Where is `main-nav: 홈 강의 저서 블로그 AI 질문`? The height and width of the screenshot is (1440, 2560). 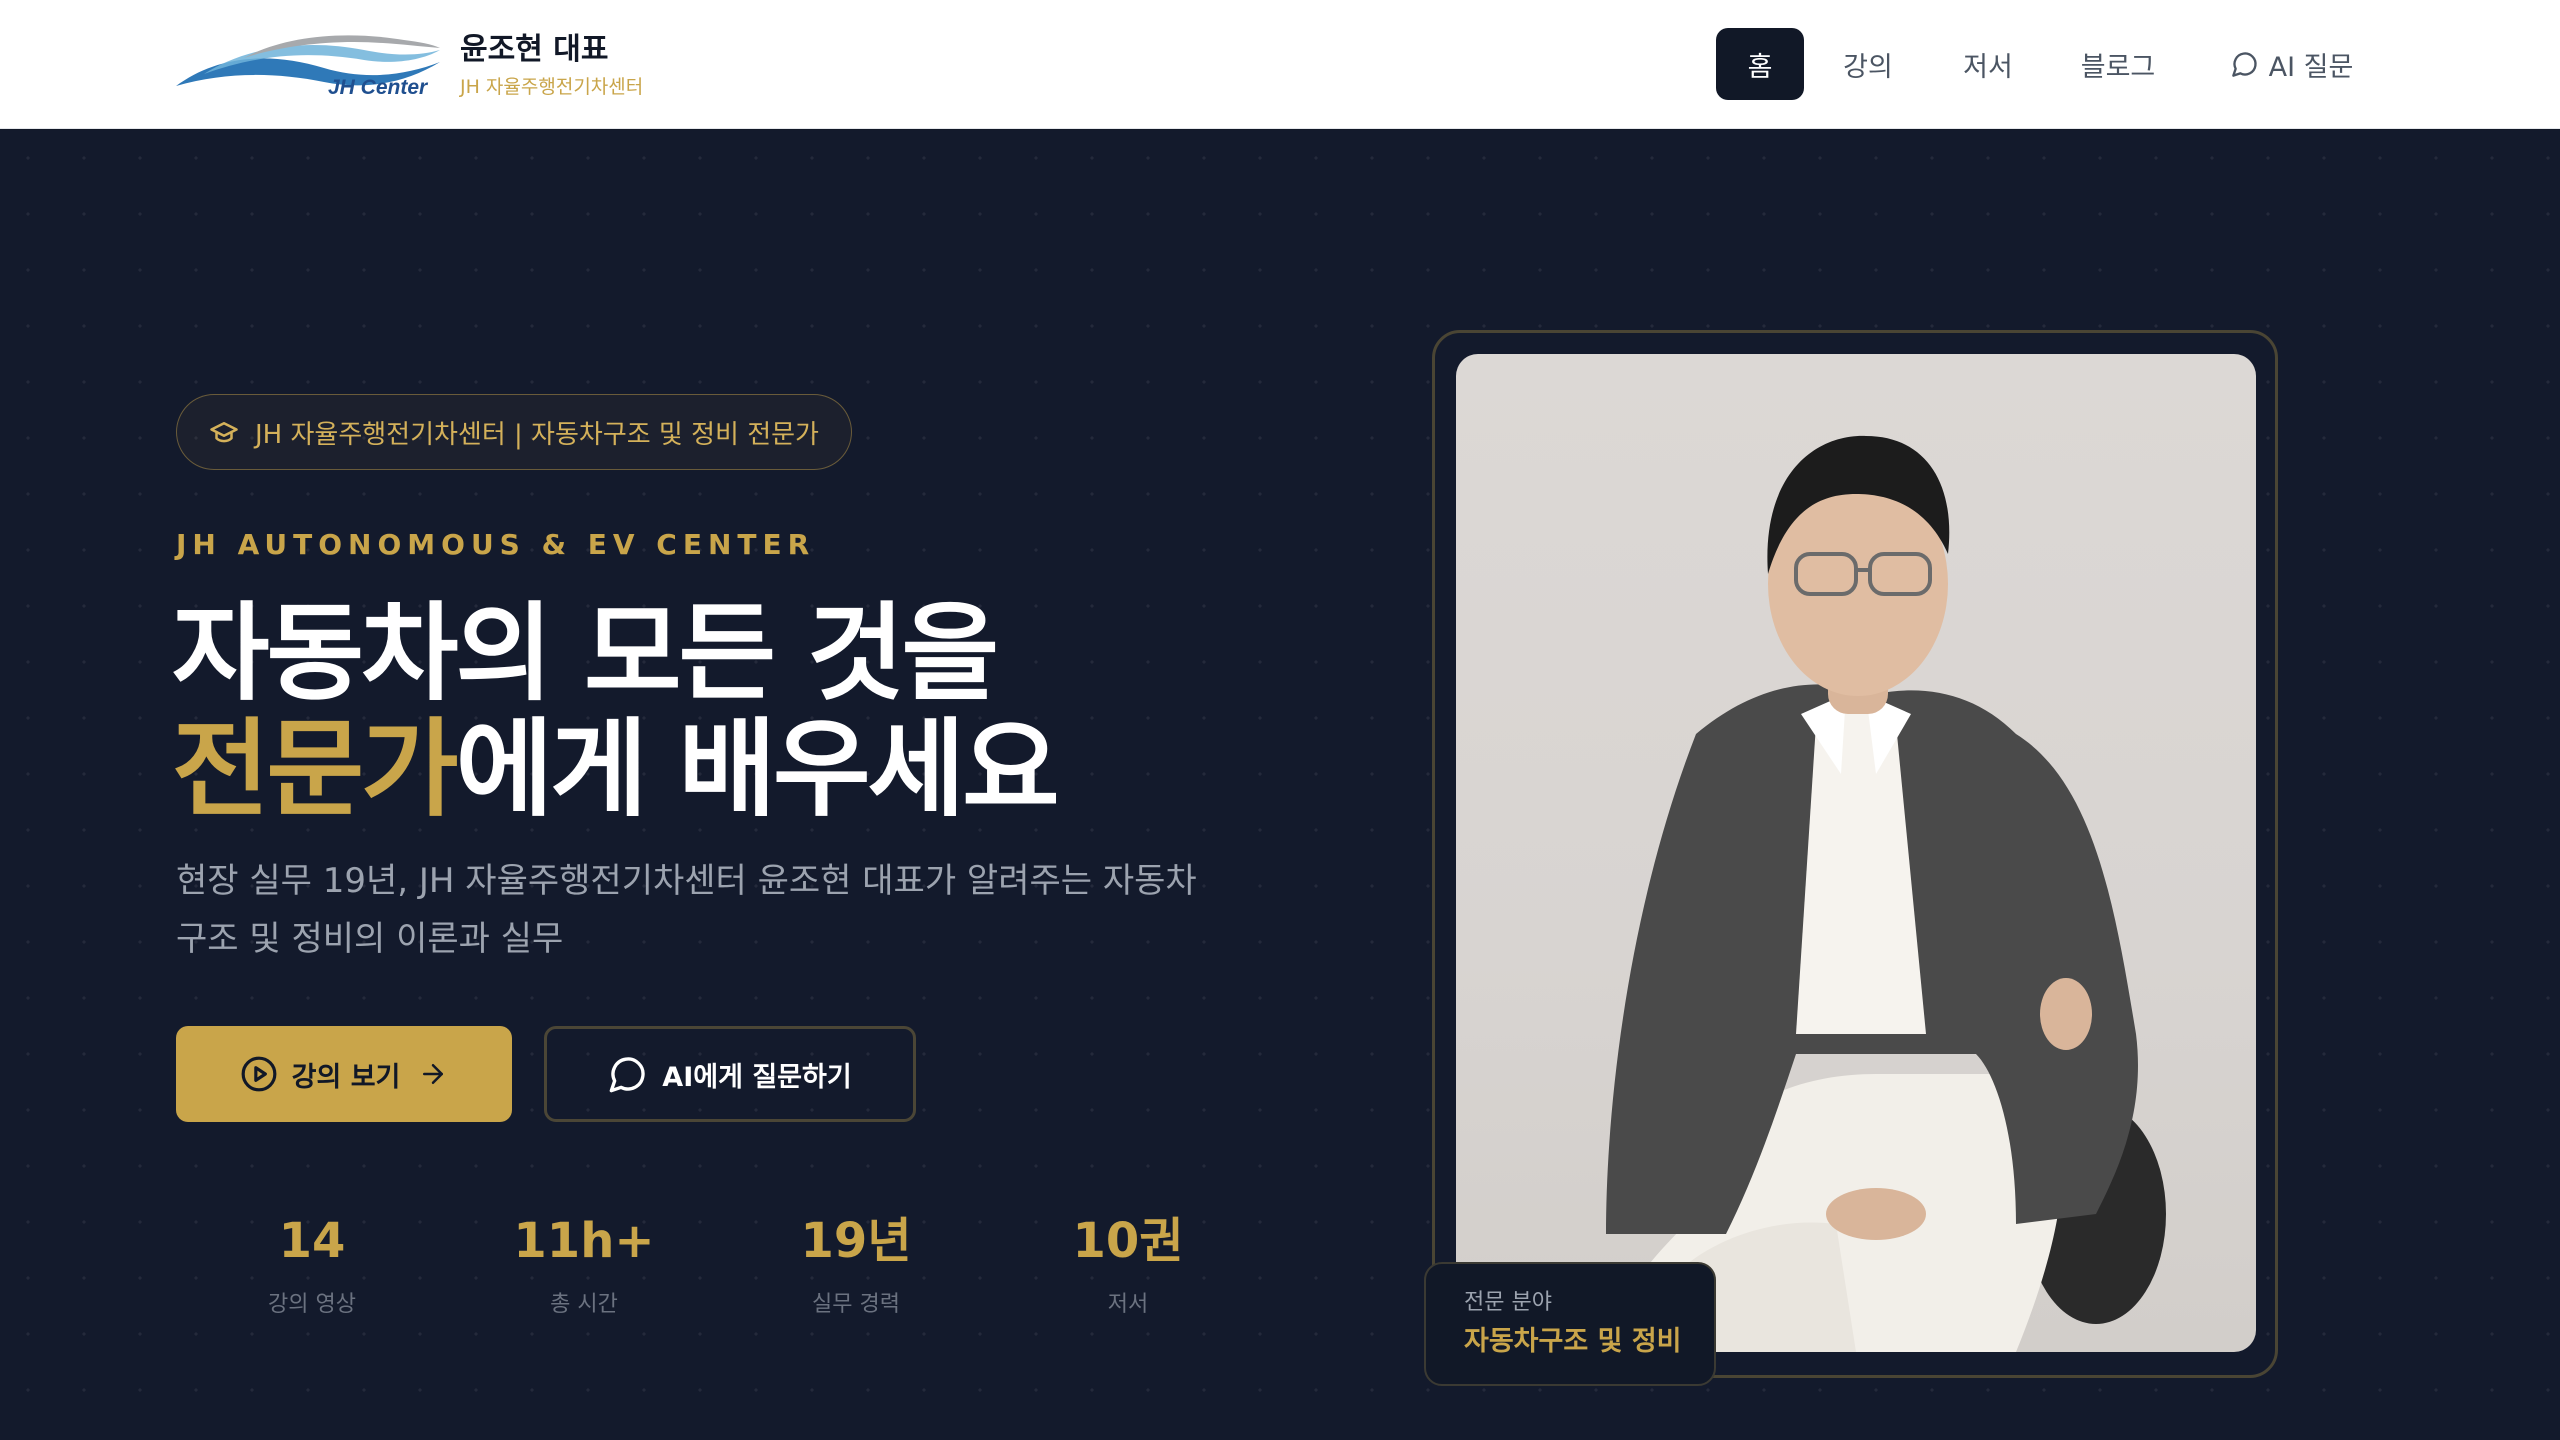 main-nav: 홈 강의 저서 블로그 AI 질문 is located at coordinates (2054, 64).